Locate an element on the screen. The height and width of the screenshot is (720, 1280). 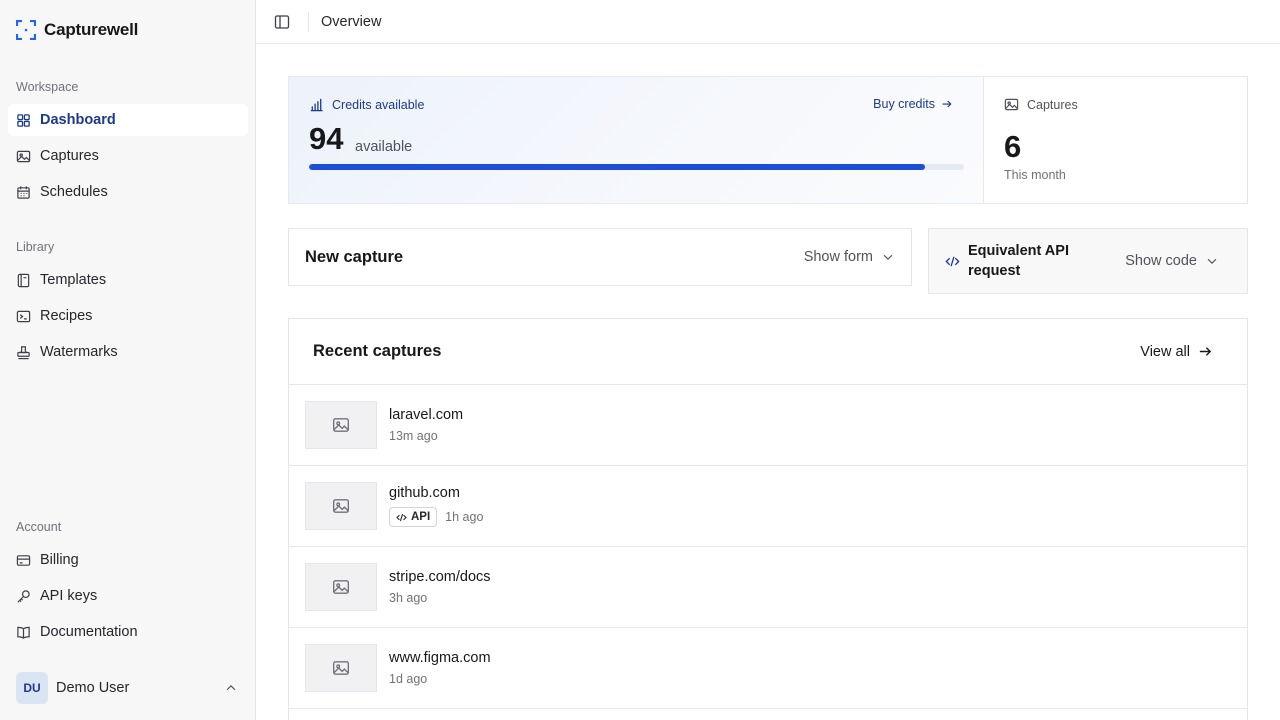
capture-info: www.figma.com 1d ago is located at coordinates (440, 668).